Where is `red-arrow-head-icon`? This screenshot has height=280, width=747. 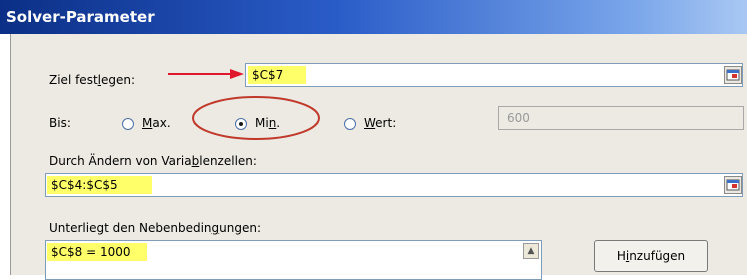
red-arrow-head-icon is located at coordinates (237, 74).